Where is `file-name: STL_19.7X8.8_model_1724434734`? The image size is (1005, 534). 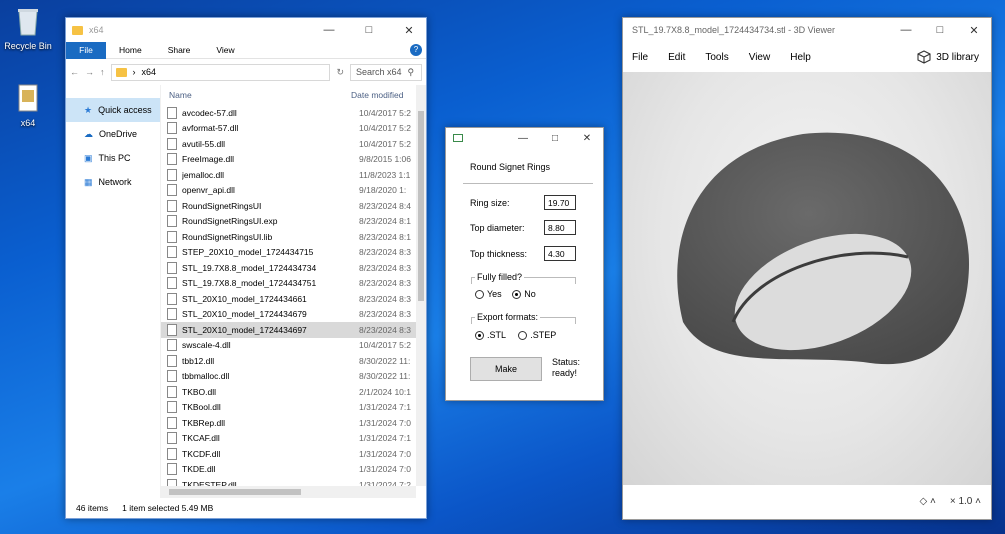
file-name: STL_19.7X8.8_model_1724434734 is located at coordinates (249, 267).